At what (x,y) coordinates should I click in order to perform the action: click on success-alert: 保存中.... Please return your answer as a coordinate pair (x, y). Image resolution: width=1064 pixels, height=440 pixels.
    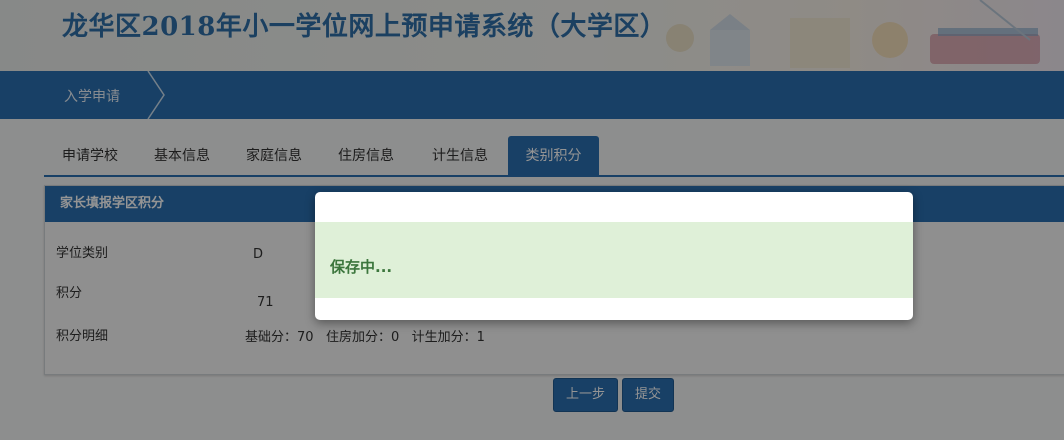
    Looking at the image, I should click on (614, 260).